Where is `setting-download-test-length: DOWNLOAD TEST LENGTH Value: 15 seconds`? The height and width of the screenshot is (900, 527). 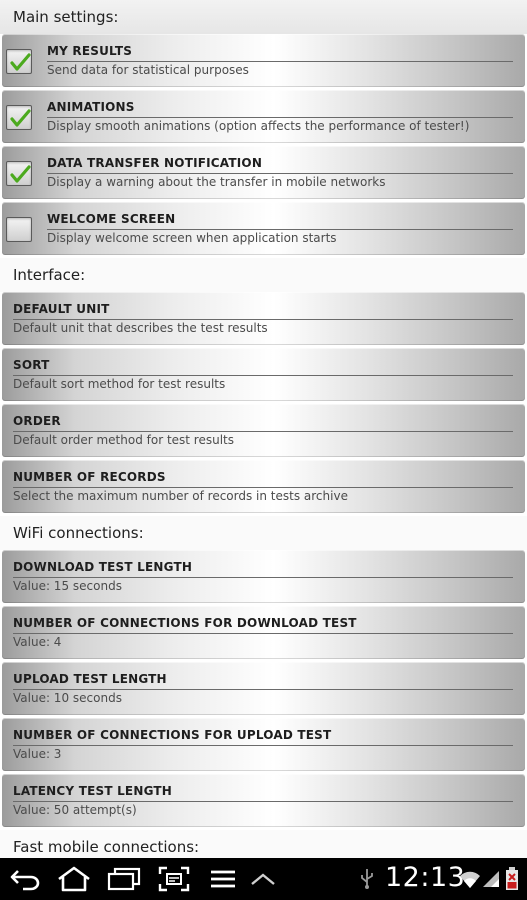 setting-download-test-length: DOWNLOAD TEST LENGTH Value: 15 seconds is located at coordinates (263, 576).